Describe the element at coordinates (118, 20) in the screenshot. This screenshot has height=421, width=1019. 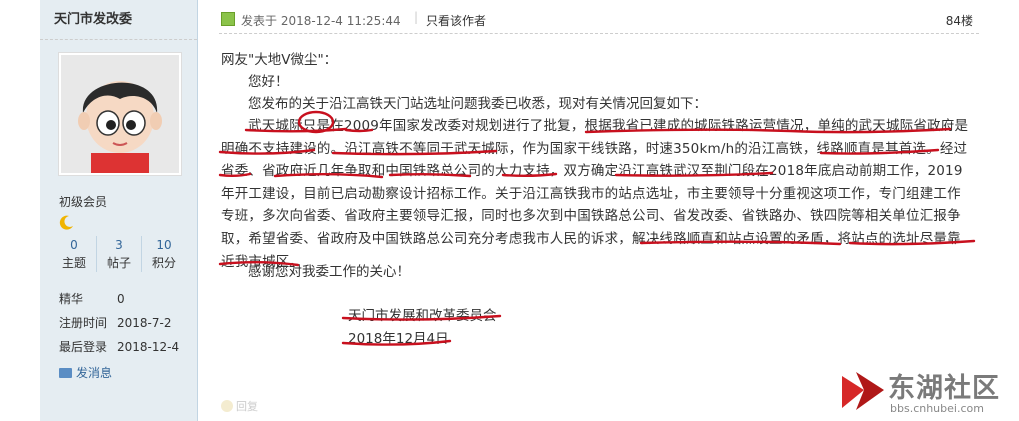
I see `author-name: 天门市发改委` at that location.